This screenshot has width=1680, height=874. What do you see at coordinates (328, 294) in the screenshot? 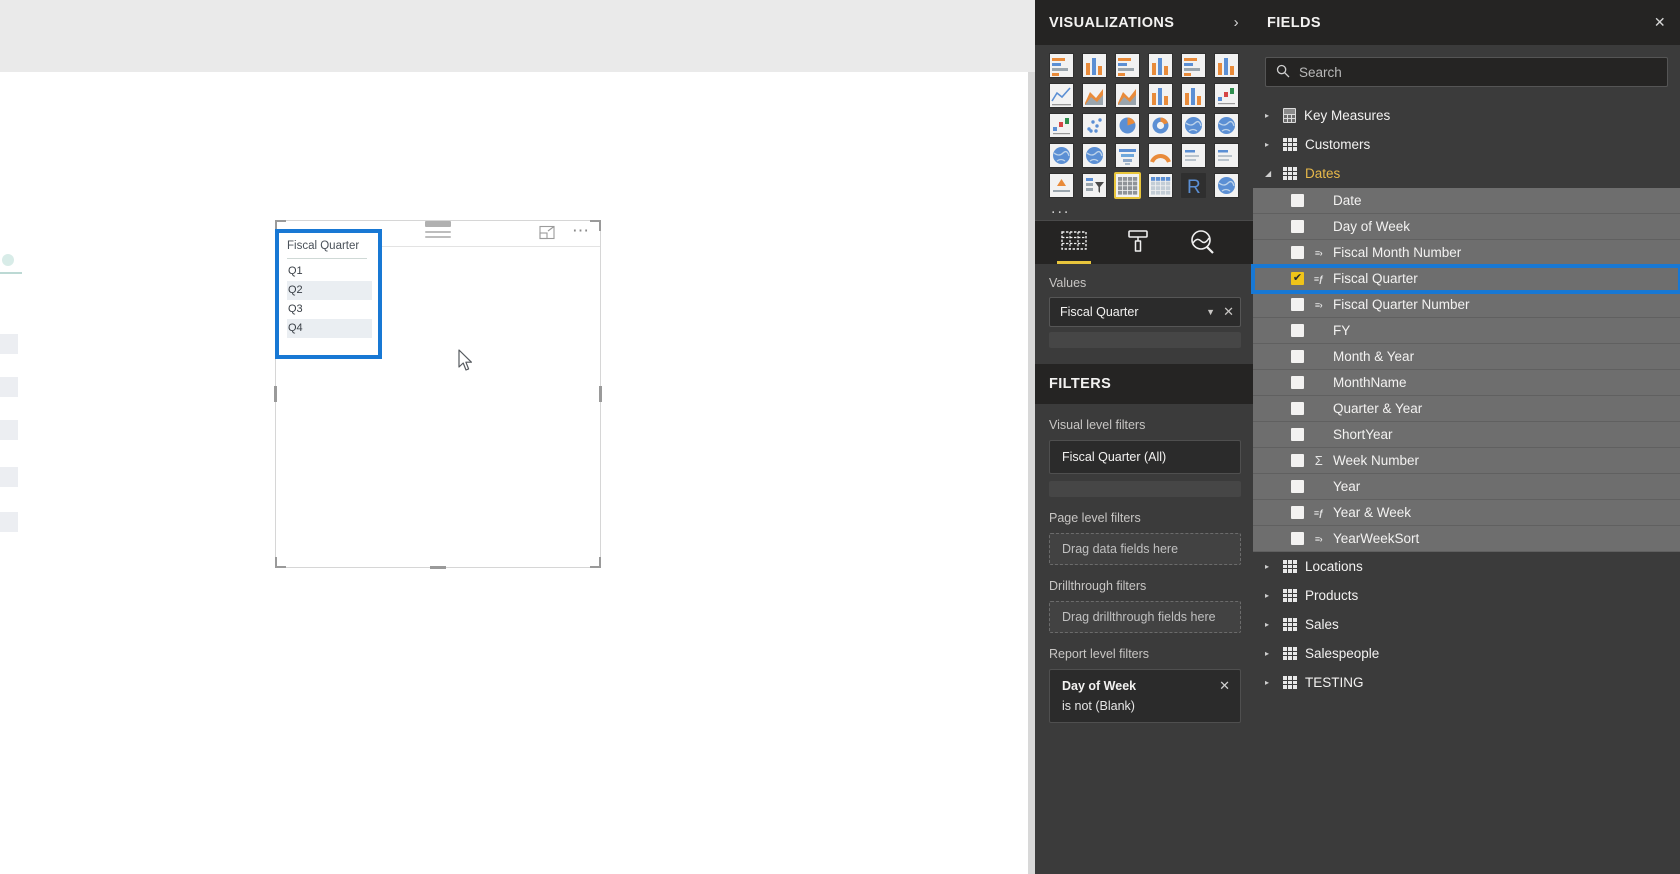
I see `fiscal-quarter-table-visual: Fiscal Quarter Q1 Q2 Q3 Q4` at bounding box center [328, 294].